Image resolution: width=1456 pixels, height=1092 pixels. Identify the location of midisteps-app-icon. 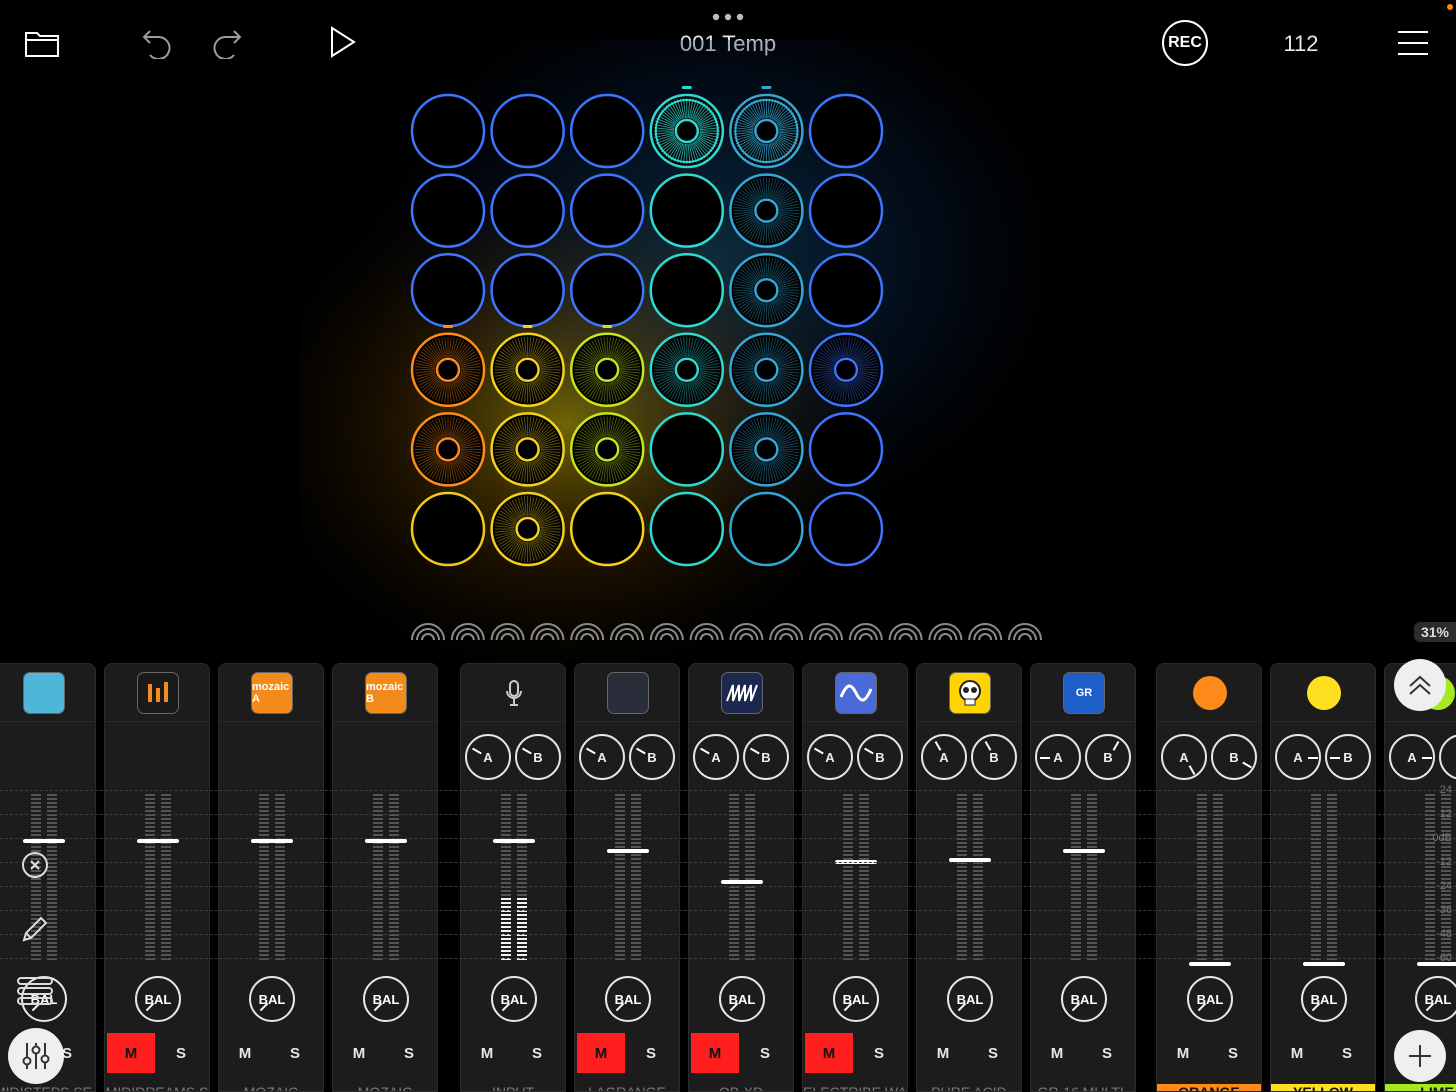
(44, 693).